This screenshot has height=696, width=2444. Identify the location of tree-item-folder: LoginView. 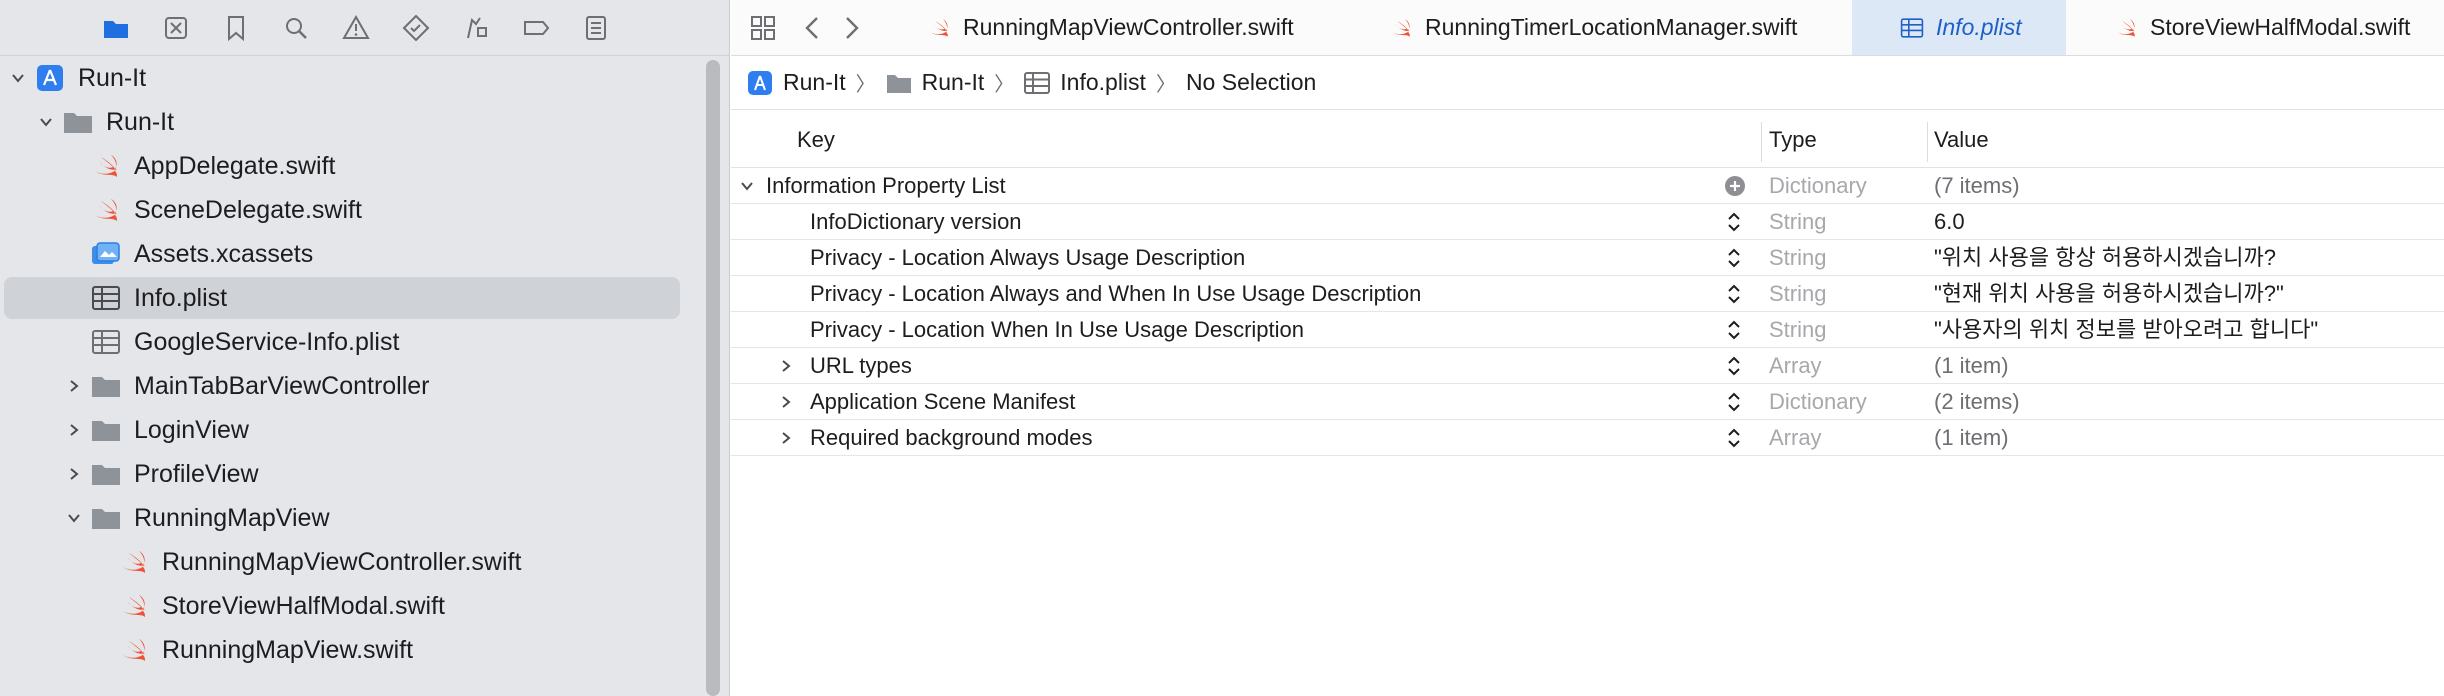
(350, 430).